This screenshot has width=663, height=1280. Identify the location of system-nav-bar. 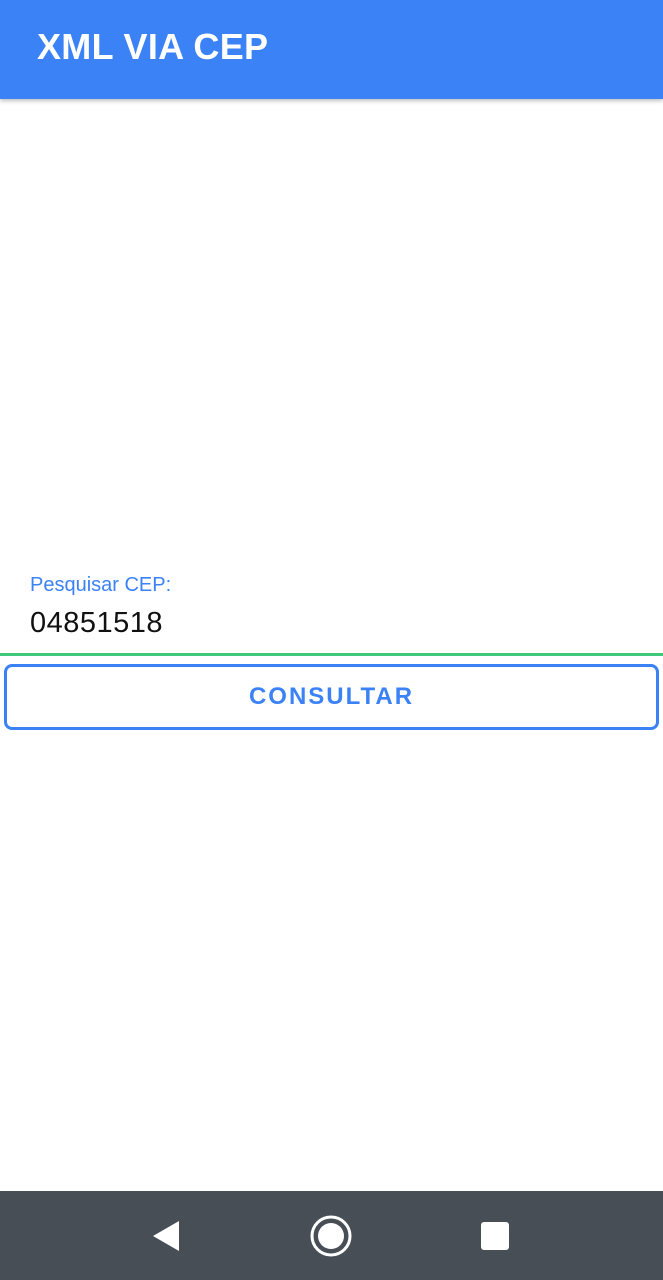
(331, 1235).